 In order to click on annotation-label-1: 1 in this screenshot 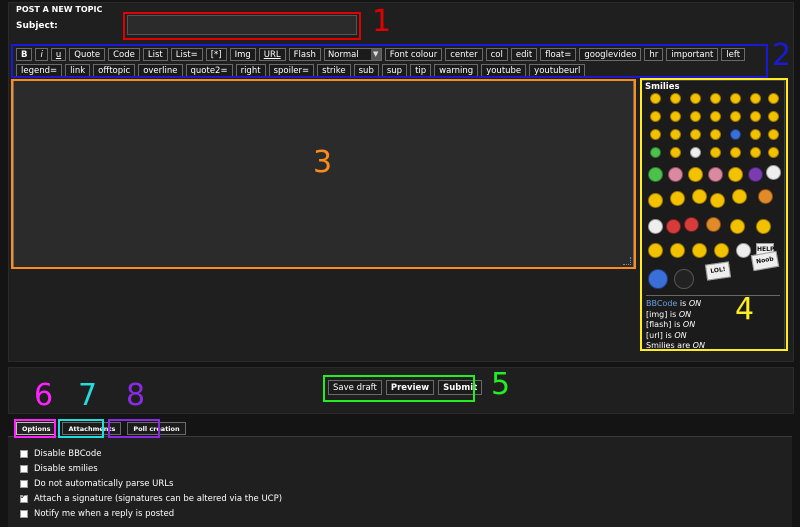, I will do `click(382, 21)`.